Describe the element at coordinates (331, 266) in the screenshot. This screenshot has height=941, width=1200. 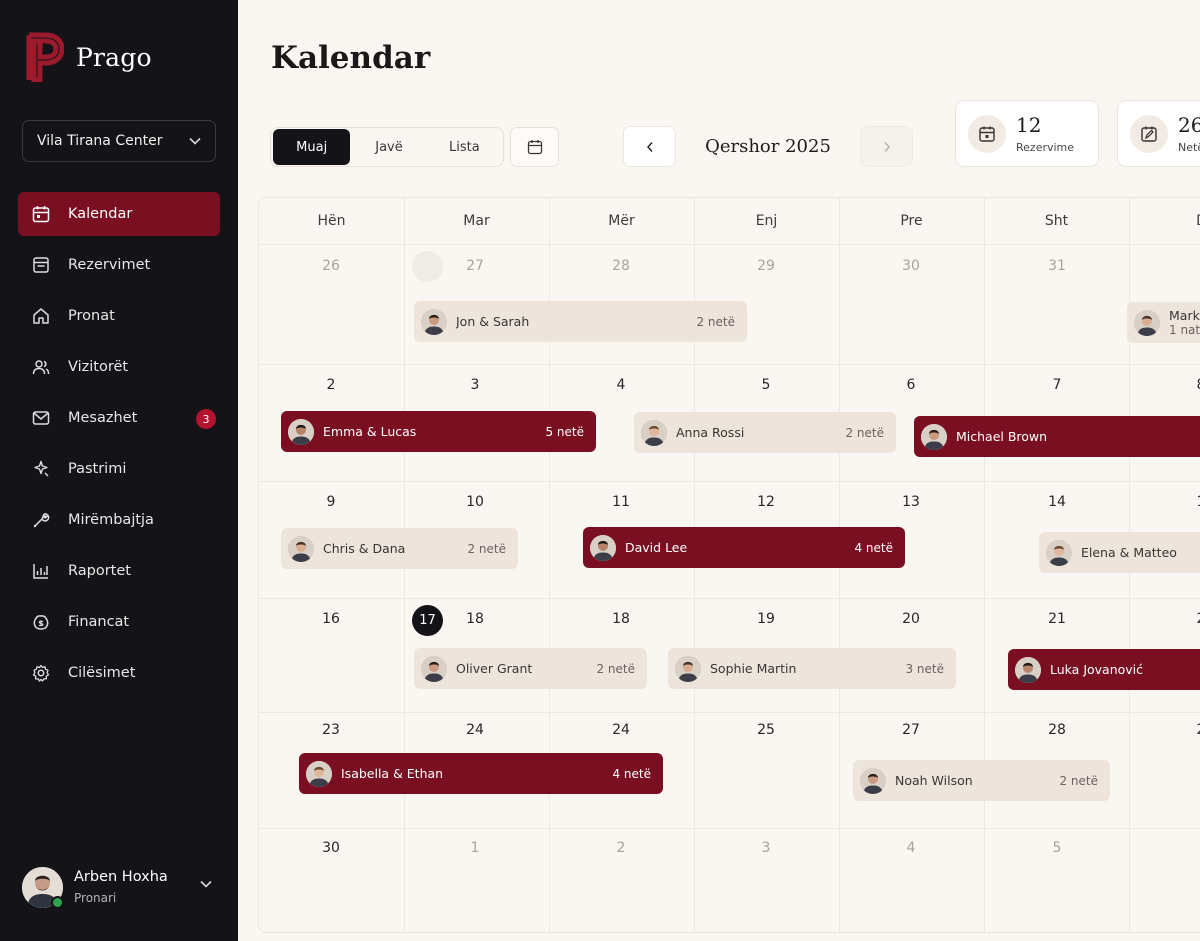
I see `day-number: 26` at that location.